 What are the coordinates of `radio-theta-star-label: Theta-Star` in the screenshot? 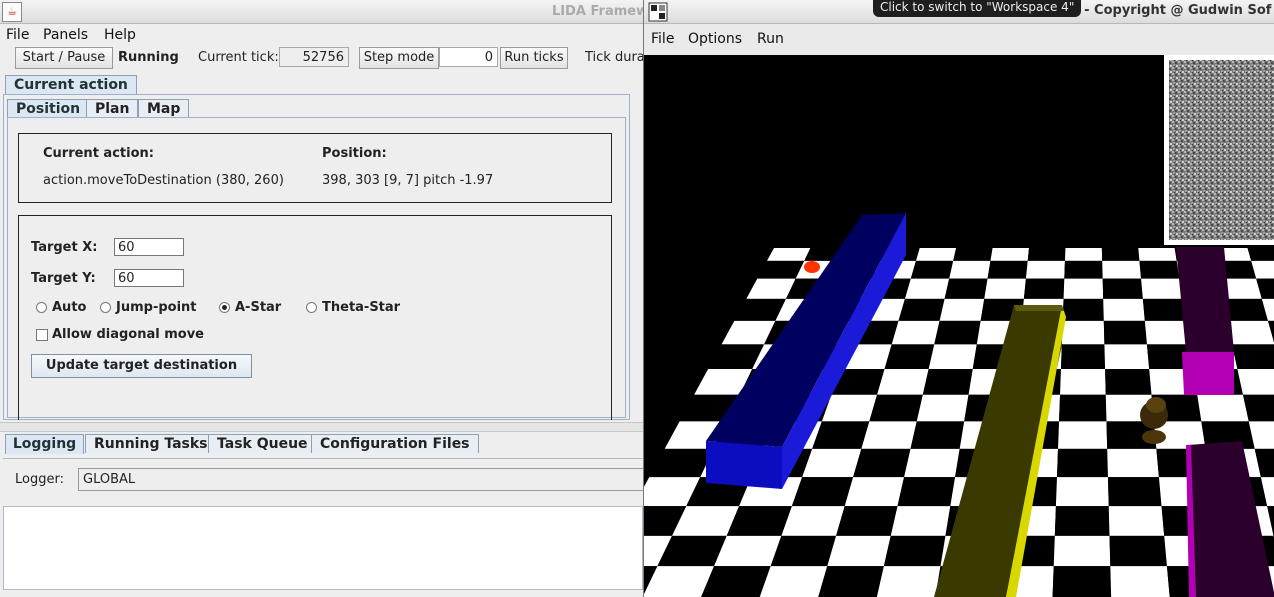 It's located at (361, 307).